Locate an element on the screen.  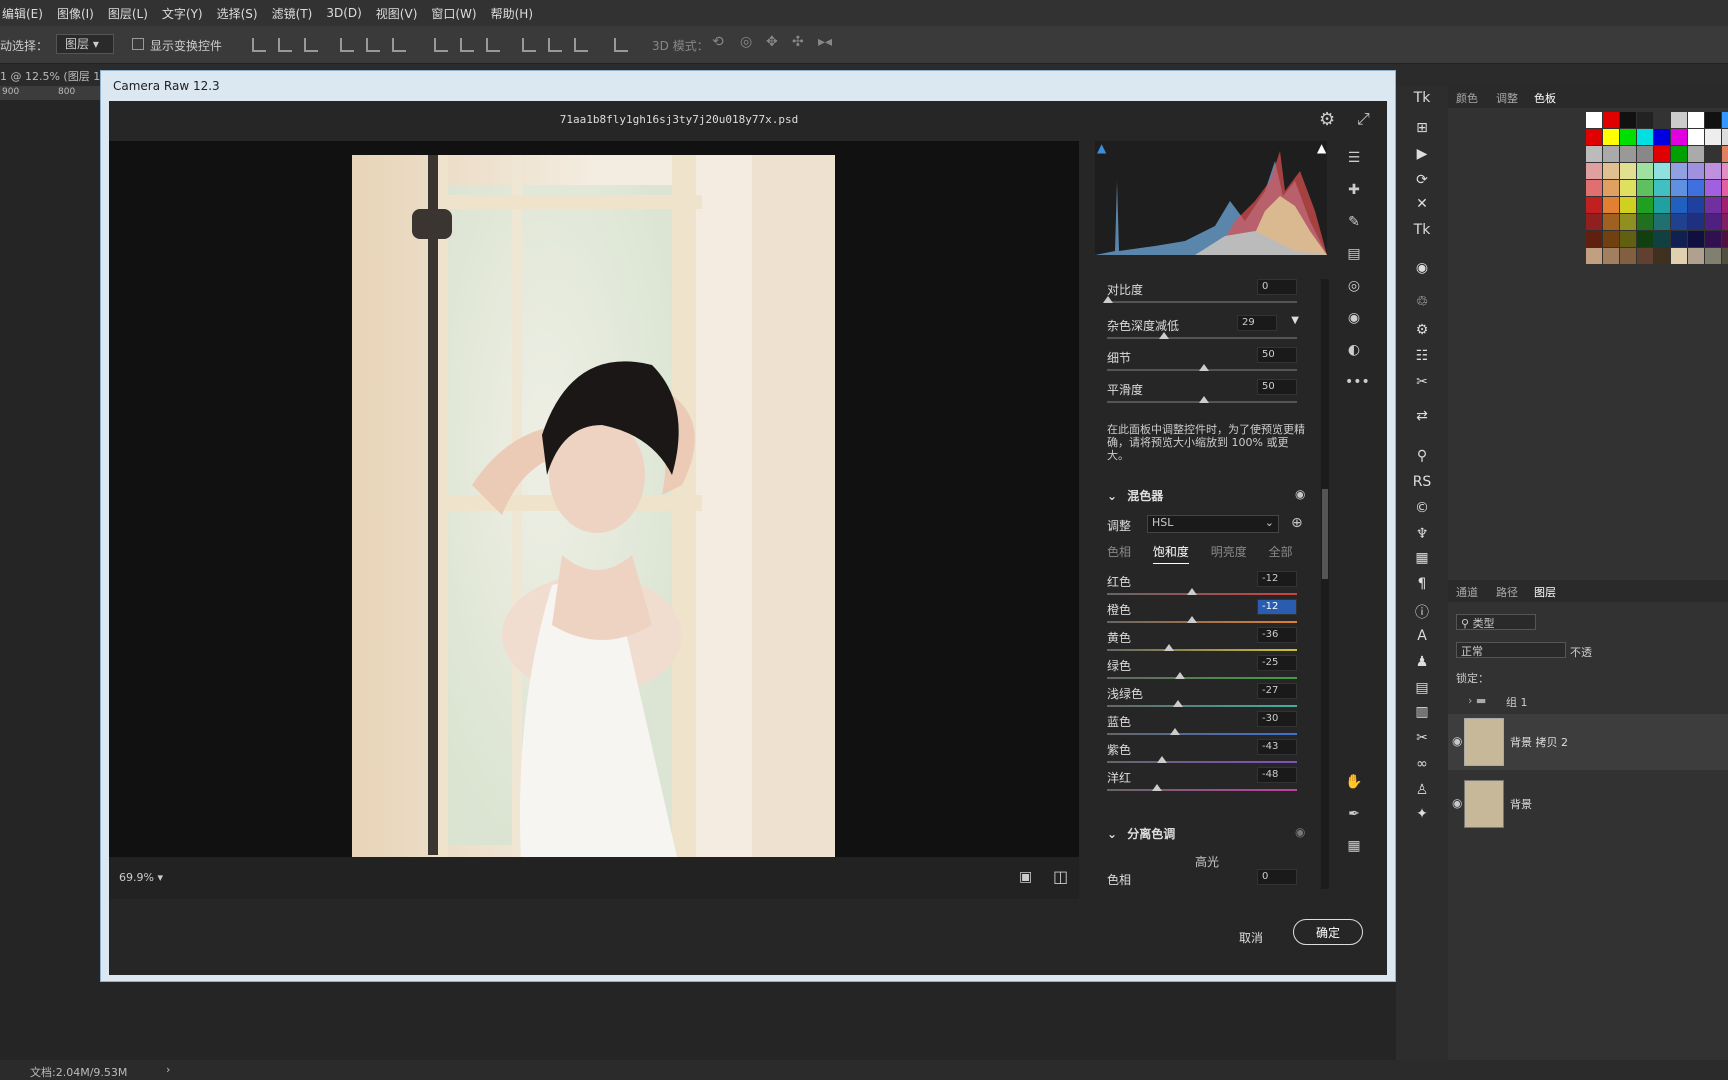
tab-color: 颜色 is located at coordinates (1467, 98).